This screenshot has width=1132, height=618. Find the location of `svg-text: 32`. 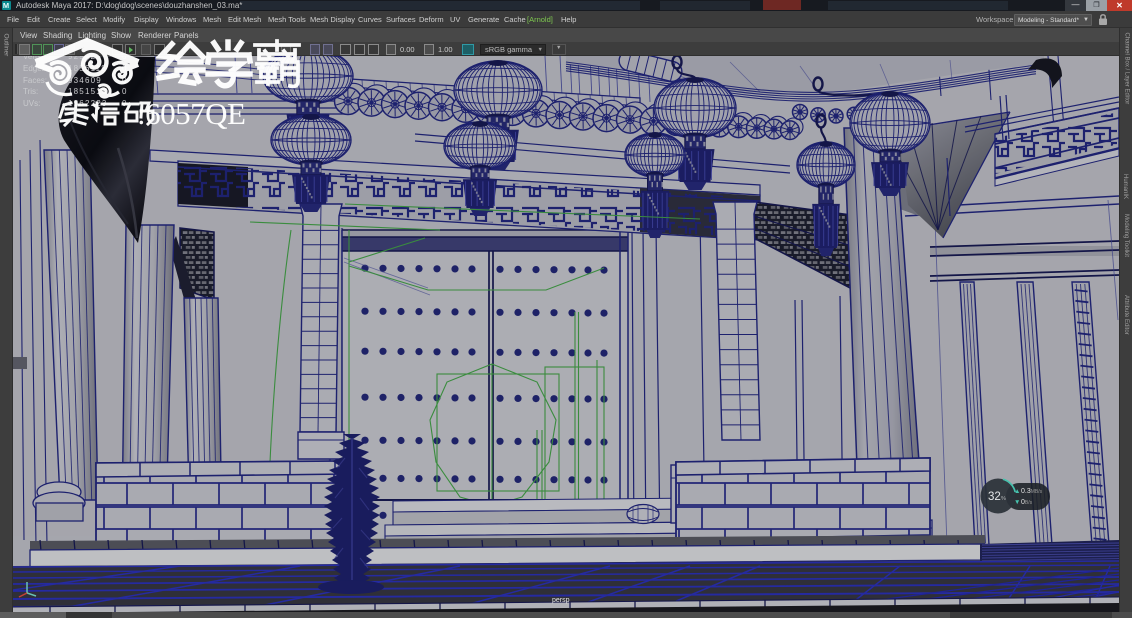

svg-text: 32 is located at coordinates (994, 497).